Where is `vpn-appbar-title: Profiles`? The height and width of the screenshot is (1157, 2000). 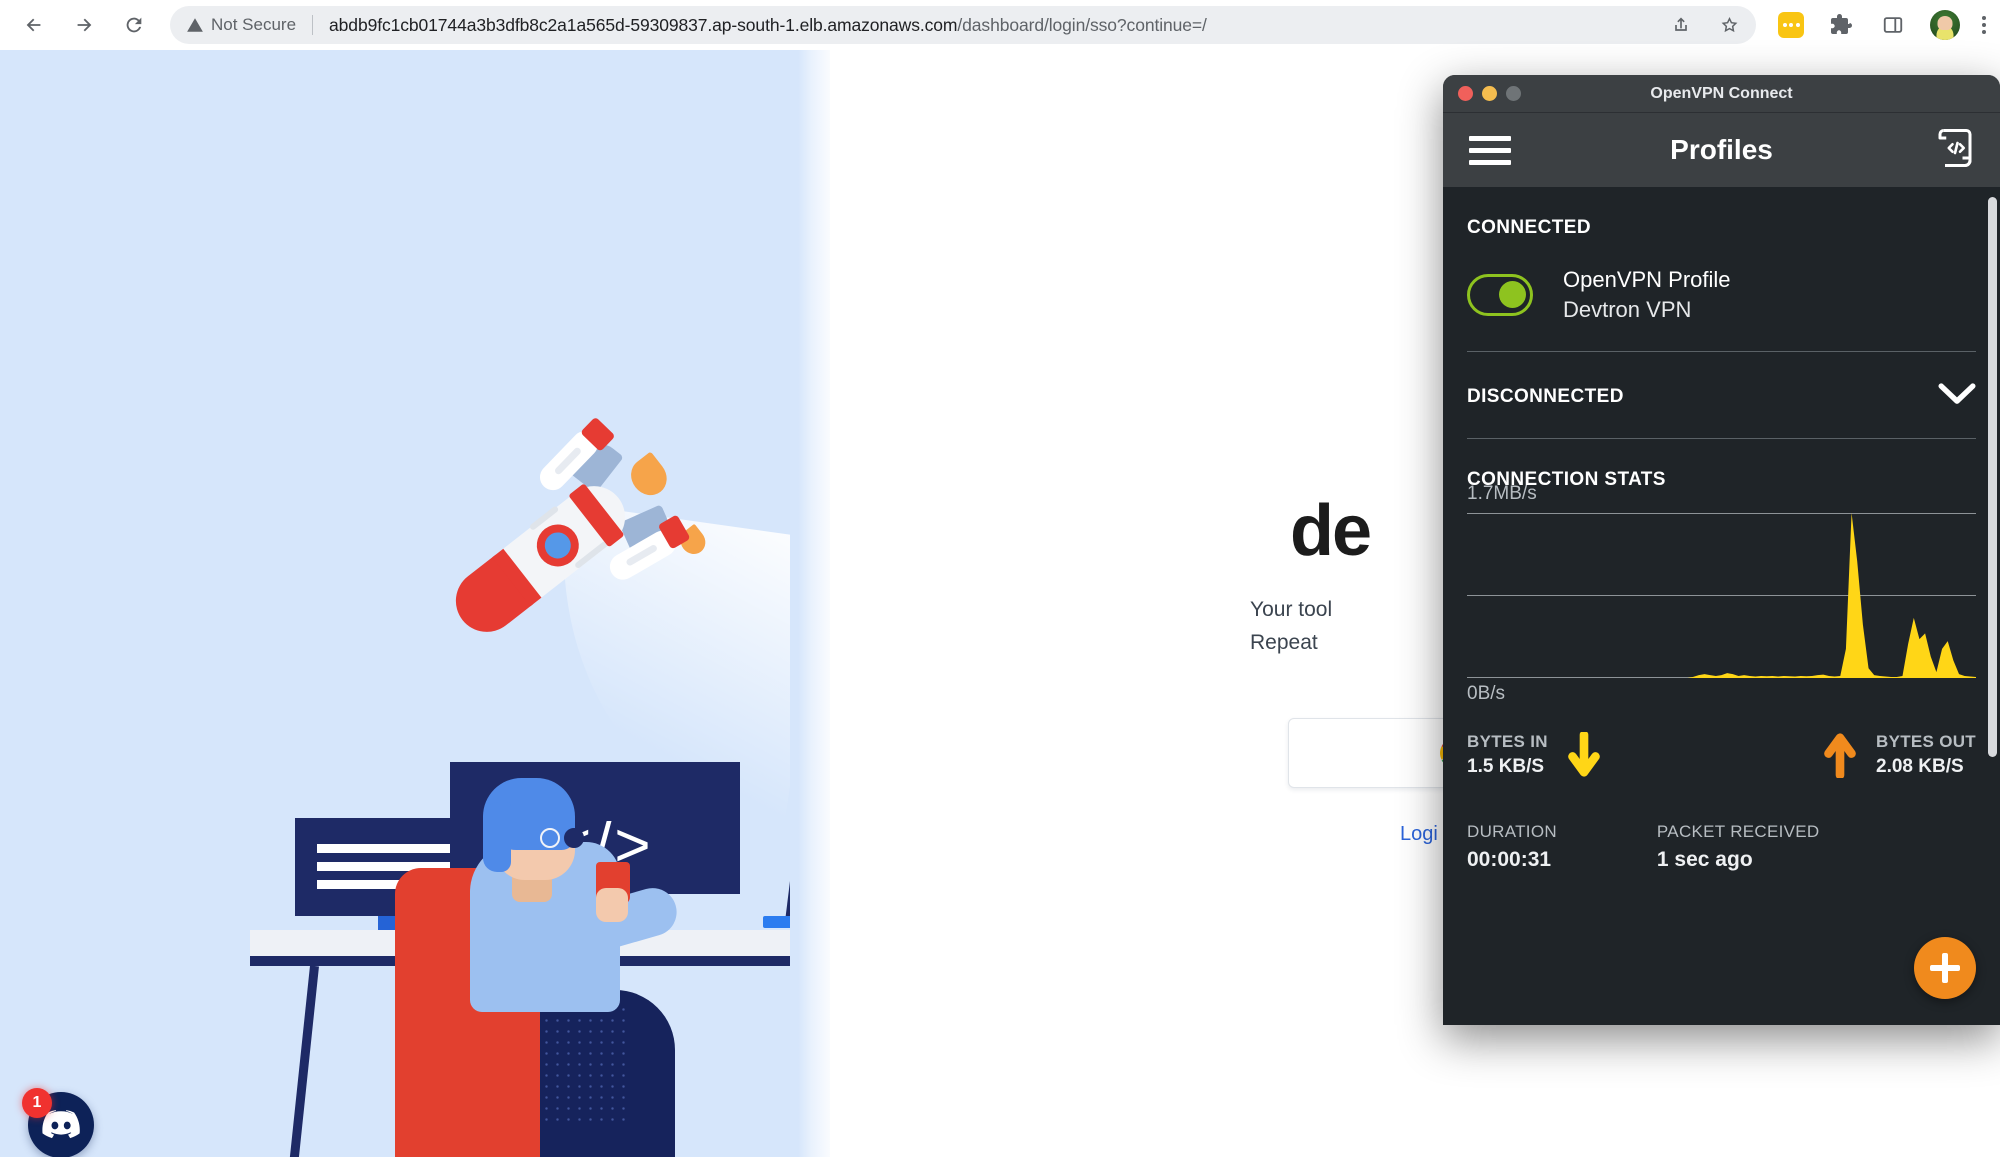 vpn-appbar-title: Profiles is located at coordinates (1721, 149).